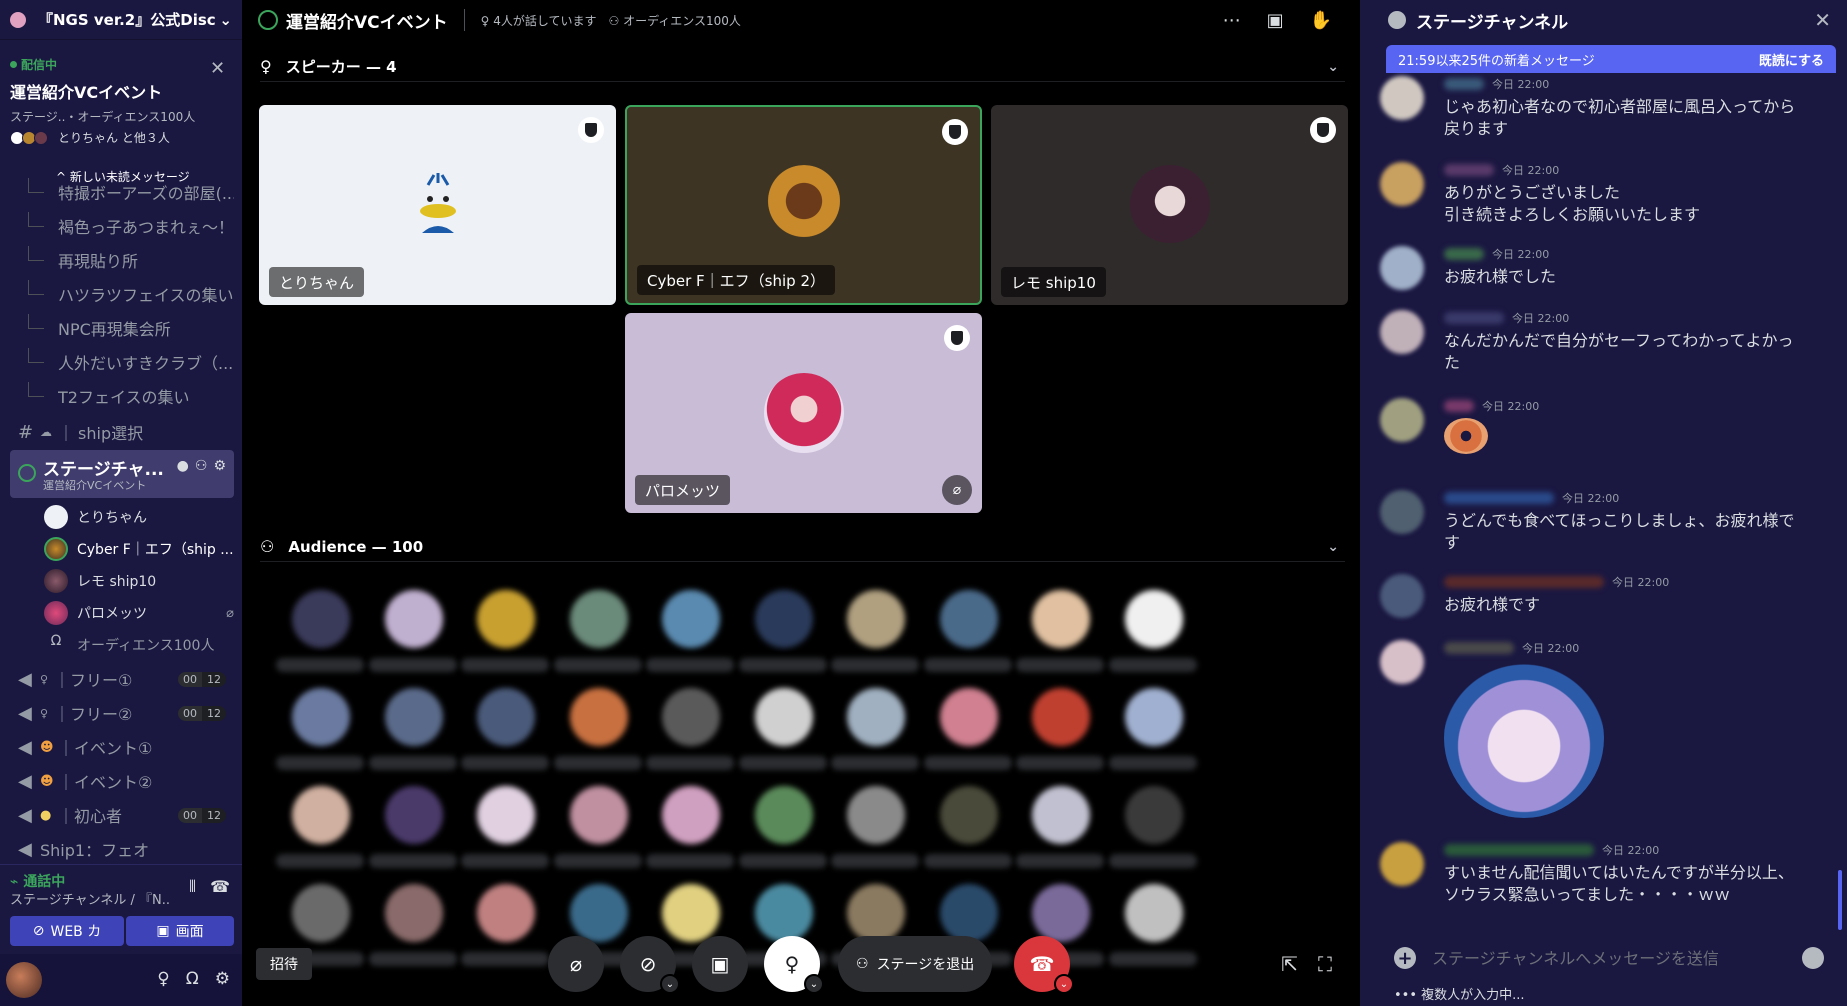  What do you see at coordinates (1813, 958) in the screenshot?
I see `emoji-icon` at bounding box center [1813, 958].